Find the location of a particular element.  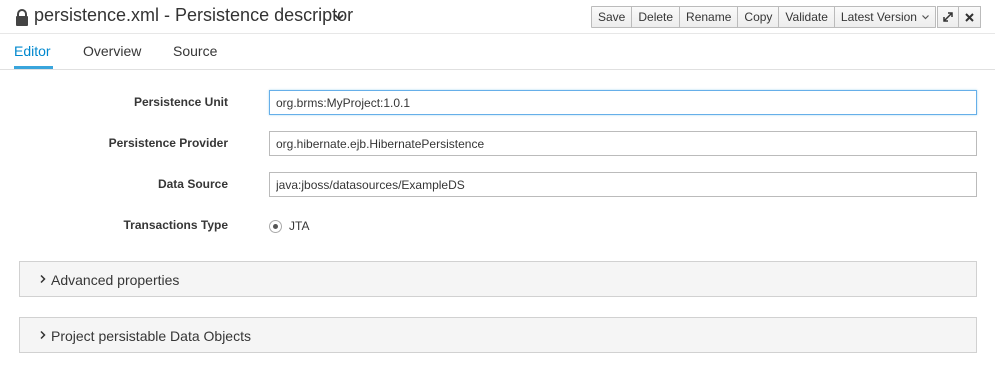

close-icon is located at coordinates (969, 17).